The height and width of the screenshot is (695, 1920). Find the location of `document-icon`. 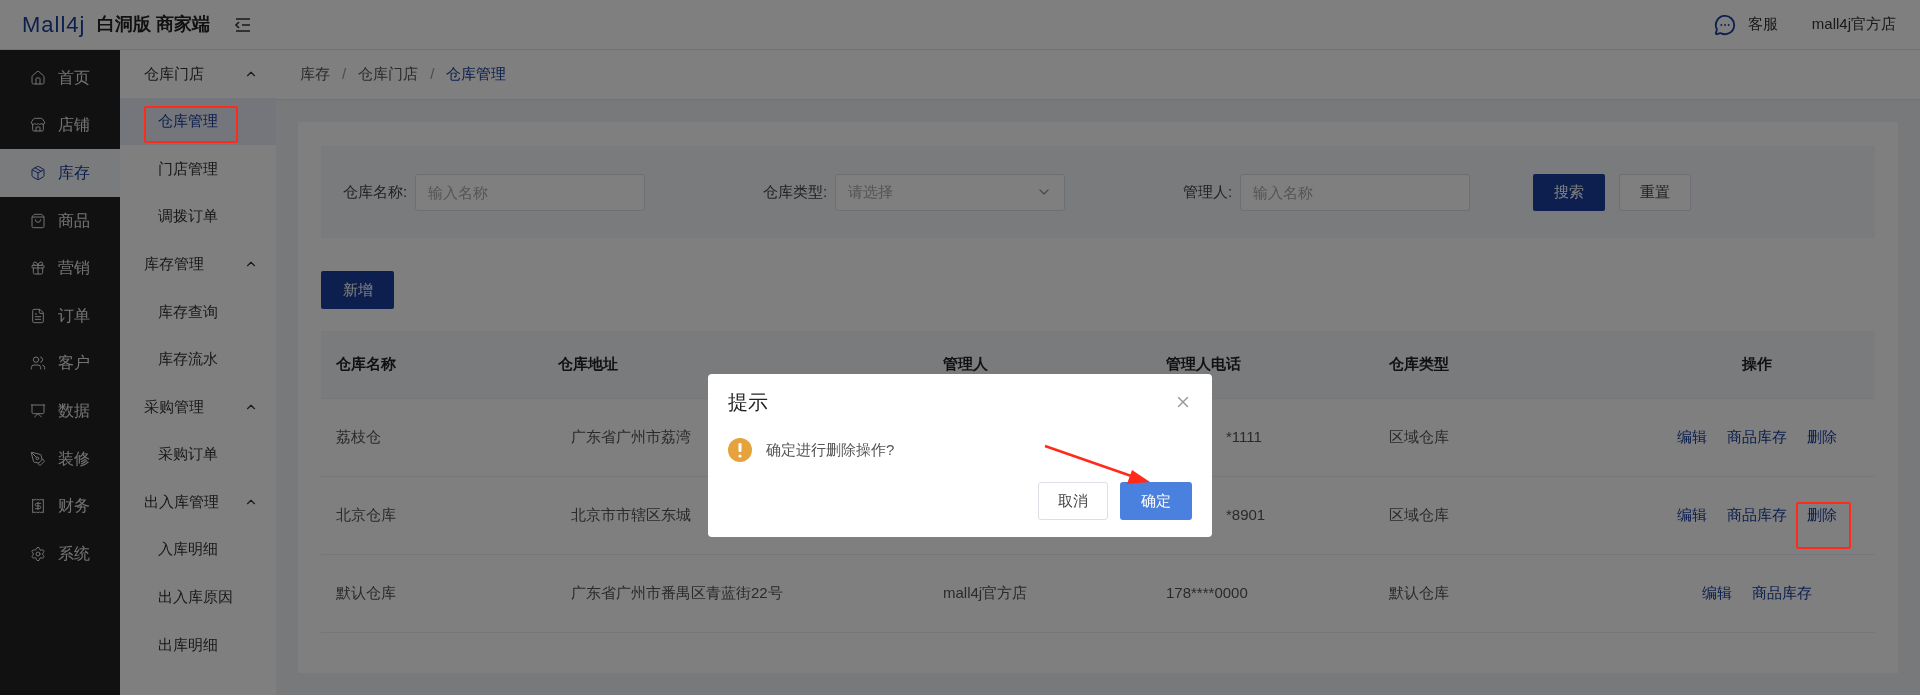

document-icon is located at coordinates (38, 315).